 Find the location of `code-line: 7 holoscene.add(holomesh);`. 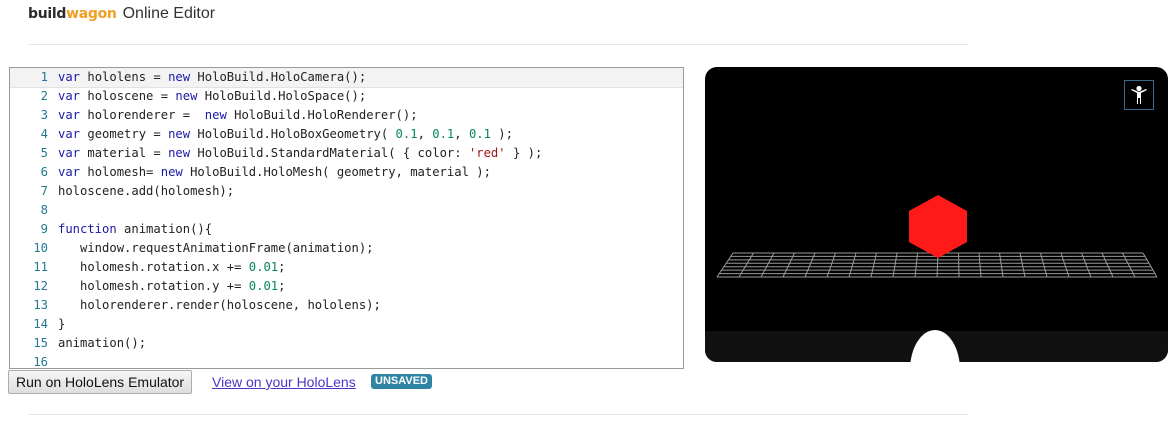

code-line: 7 holoscene.add(holomesh); is located at coordinates (346, 191).